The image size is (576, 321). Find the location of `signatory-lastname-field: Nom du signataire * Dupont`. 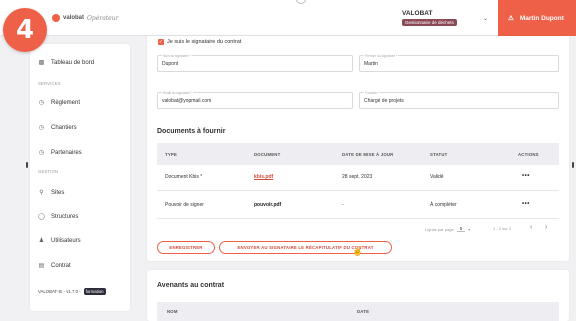

signatory-lastname-field: Nom du signataire * Dupont is located at coordinates (255, 63).